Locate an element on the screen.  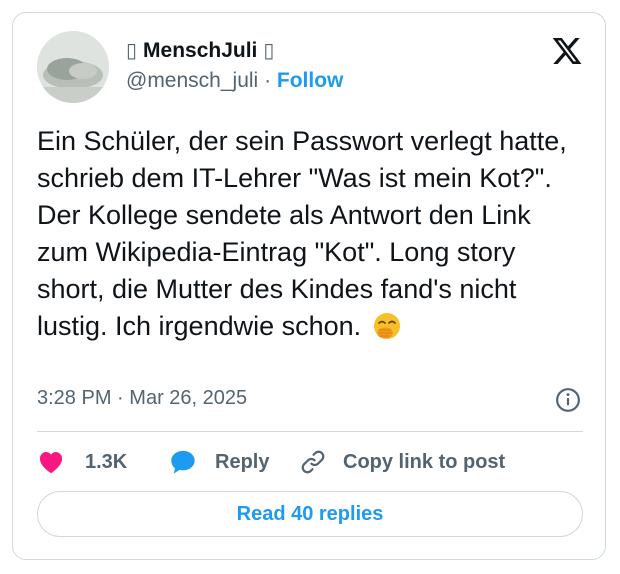
handle-row: @mensch_juli · Follow is located at coordinates (234, 81).